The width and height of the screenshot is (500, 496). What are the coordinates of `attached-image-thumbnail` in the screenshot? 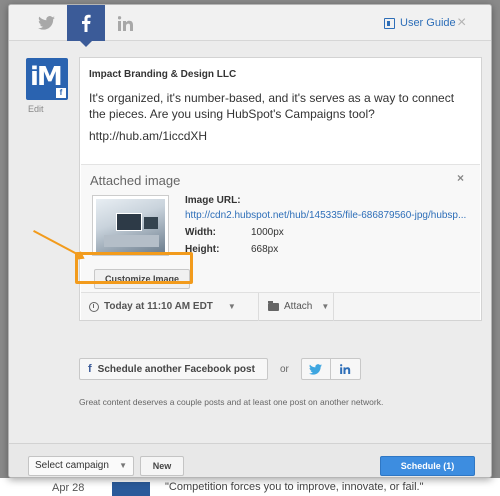 It's located at (130, 225).